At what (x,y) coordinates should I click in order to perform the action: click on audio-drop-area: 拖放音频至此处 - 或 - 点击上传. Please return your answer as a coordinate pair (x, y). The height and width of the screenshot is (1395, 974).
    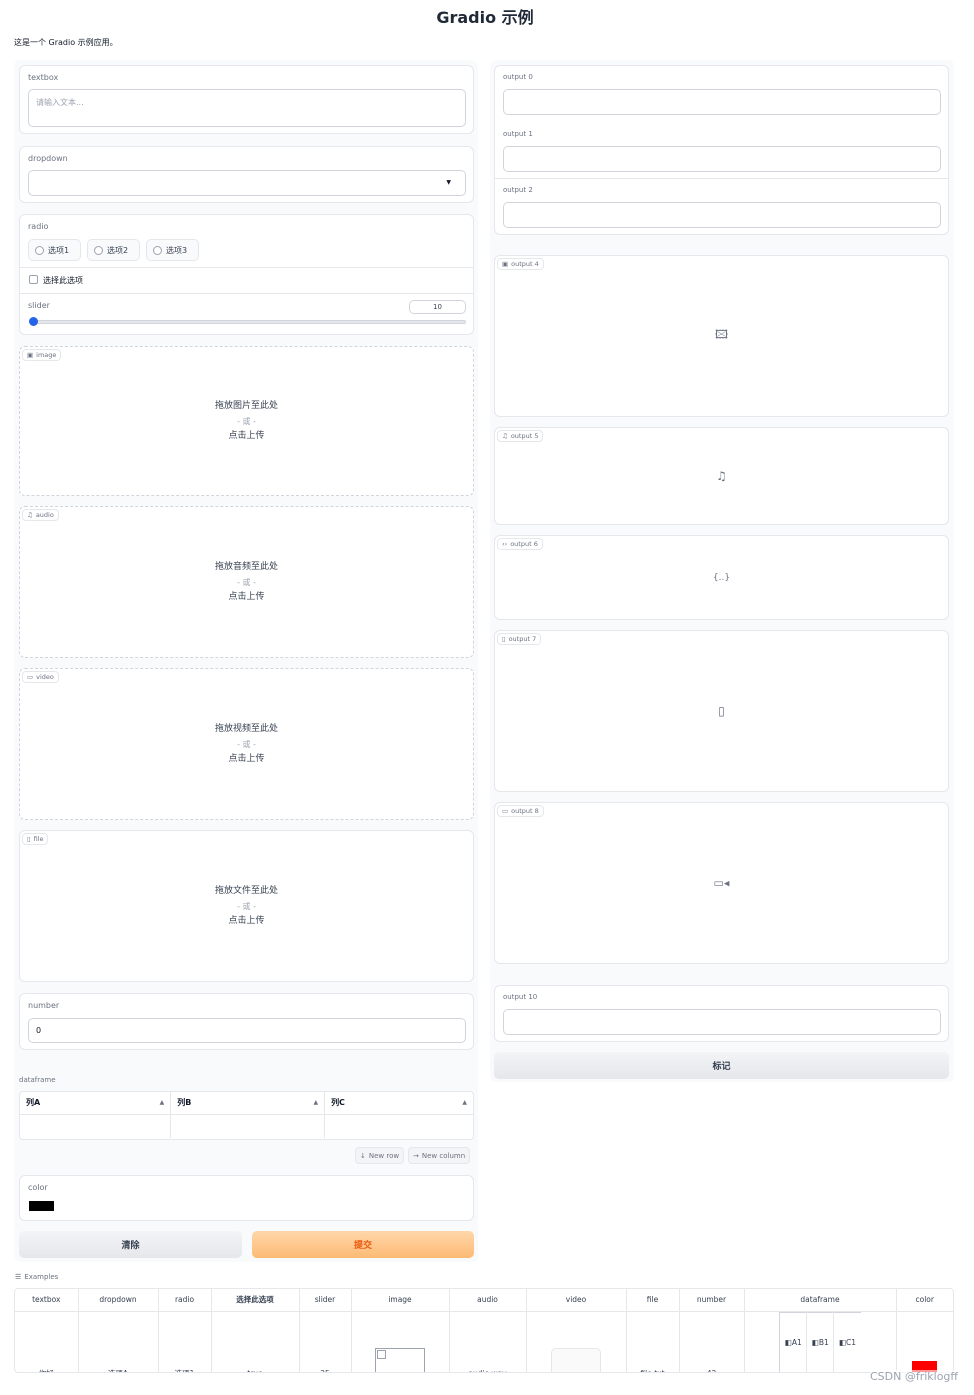
    Looking at the image, I should click on (246, 582).